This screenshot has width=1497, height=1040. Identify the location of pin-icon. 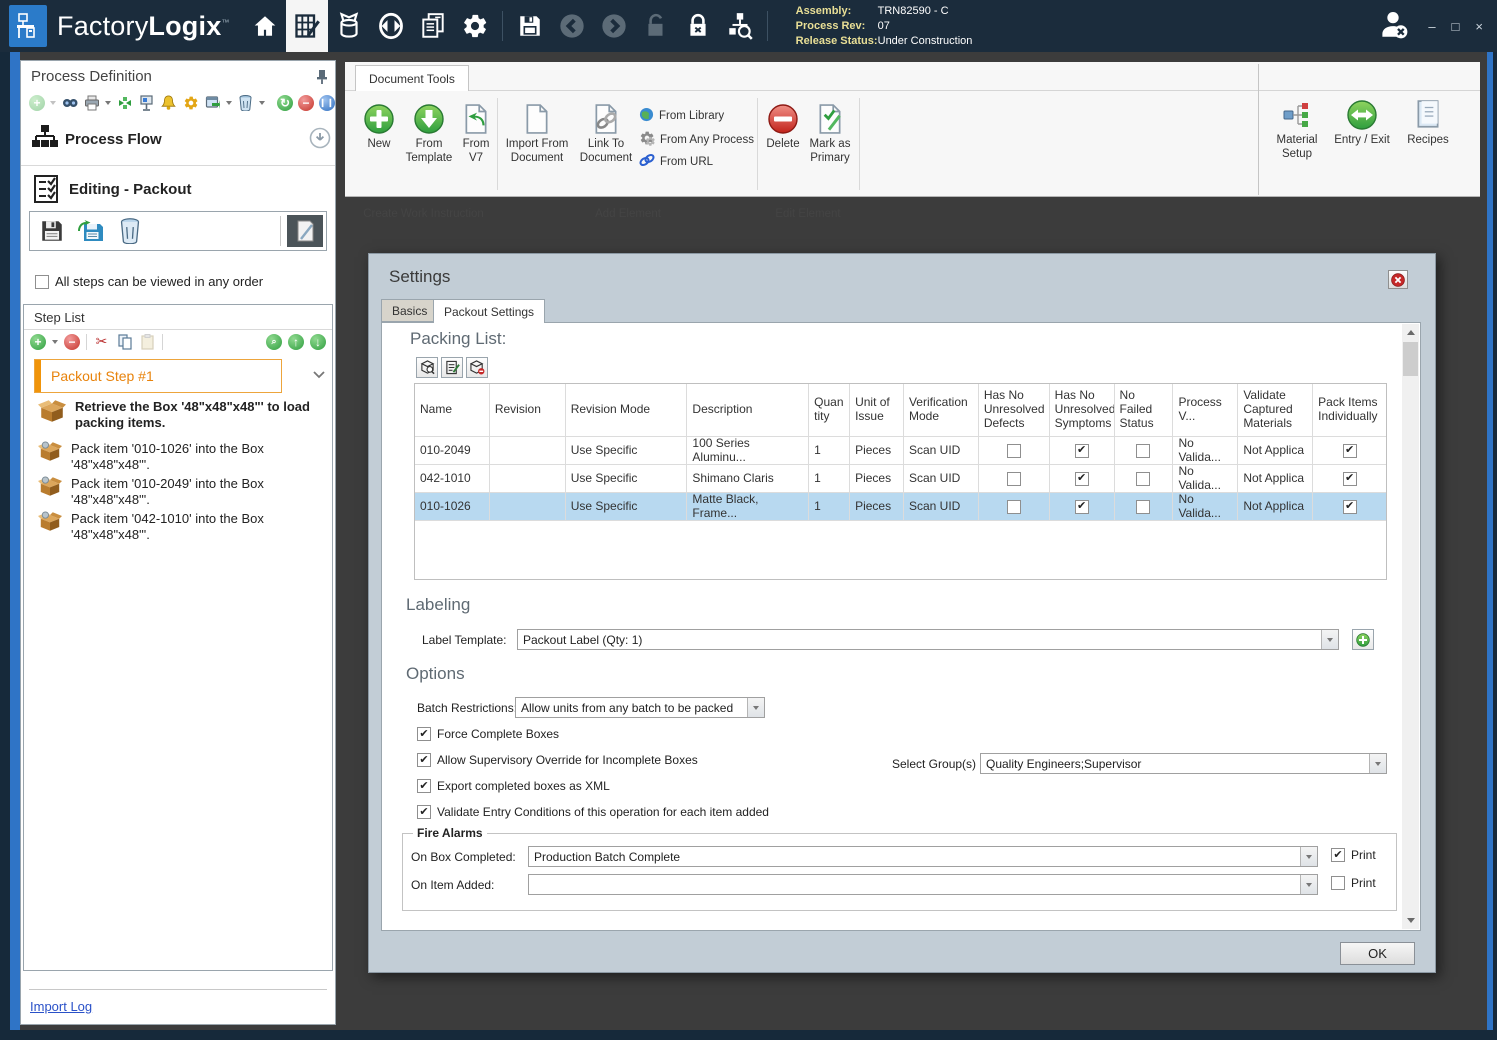
(322, 79).